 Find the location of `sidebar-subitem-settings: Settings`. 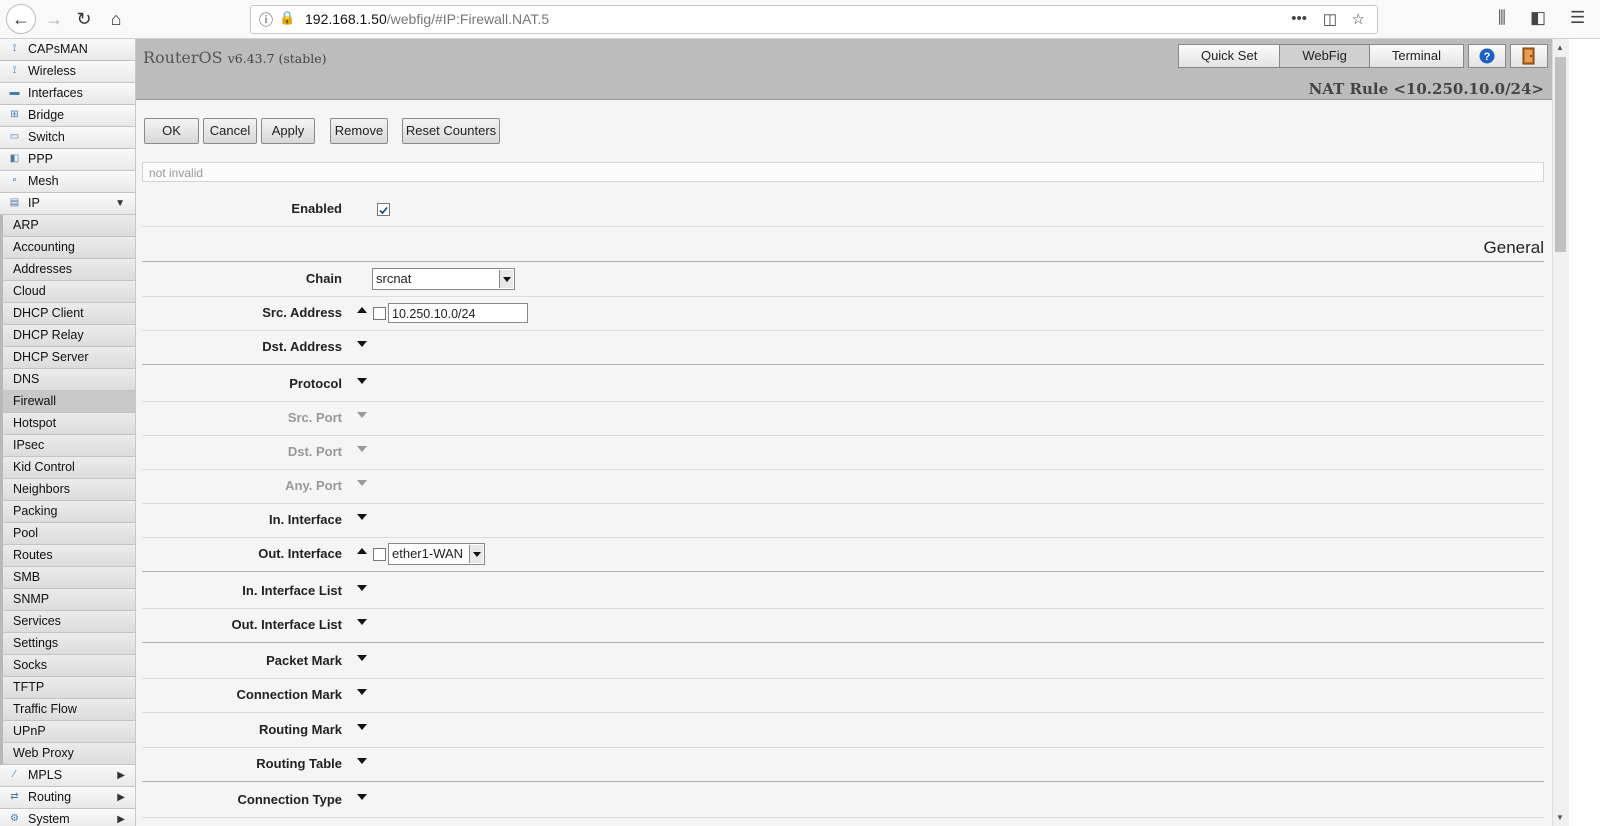

sidebar-subitem-settings: Settings is located at coordinates (67, 644).